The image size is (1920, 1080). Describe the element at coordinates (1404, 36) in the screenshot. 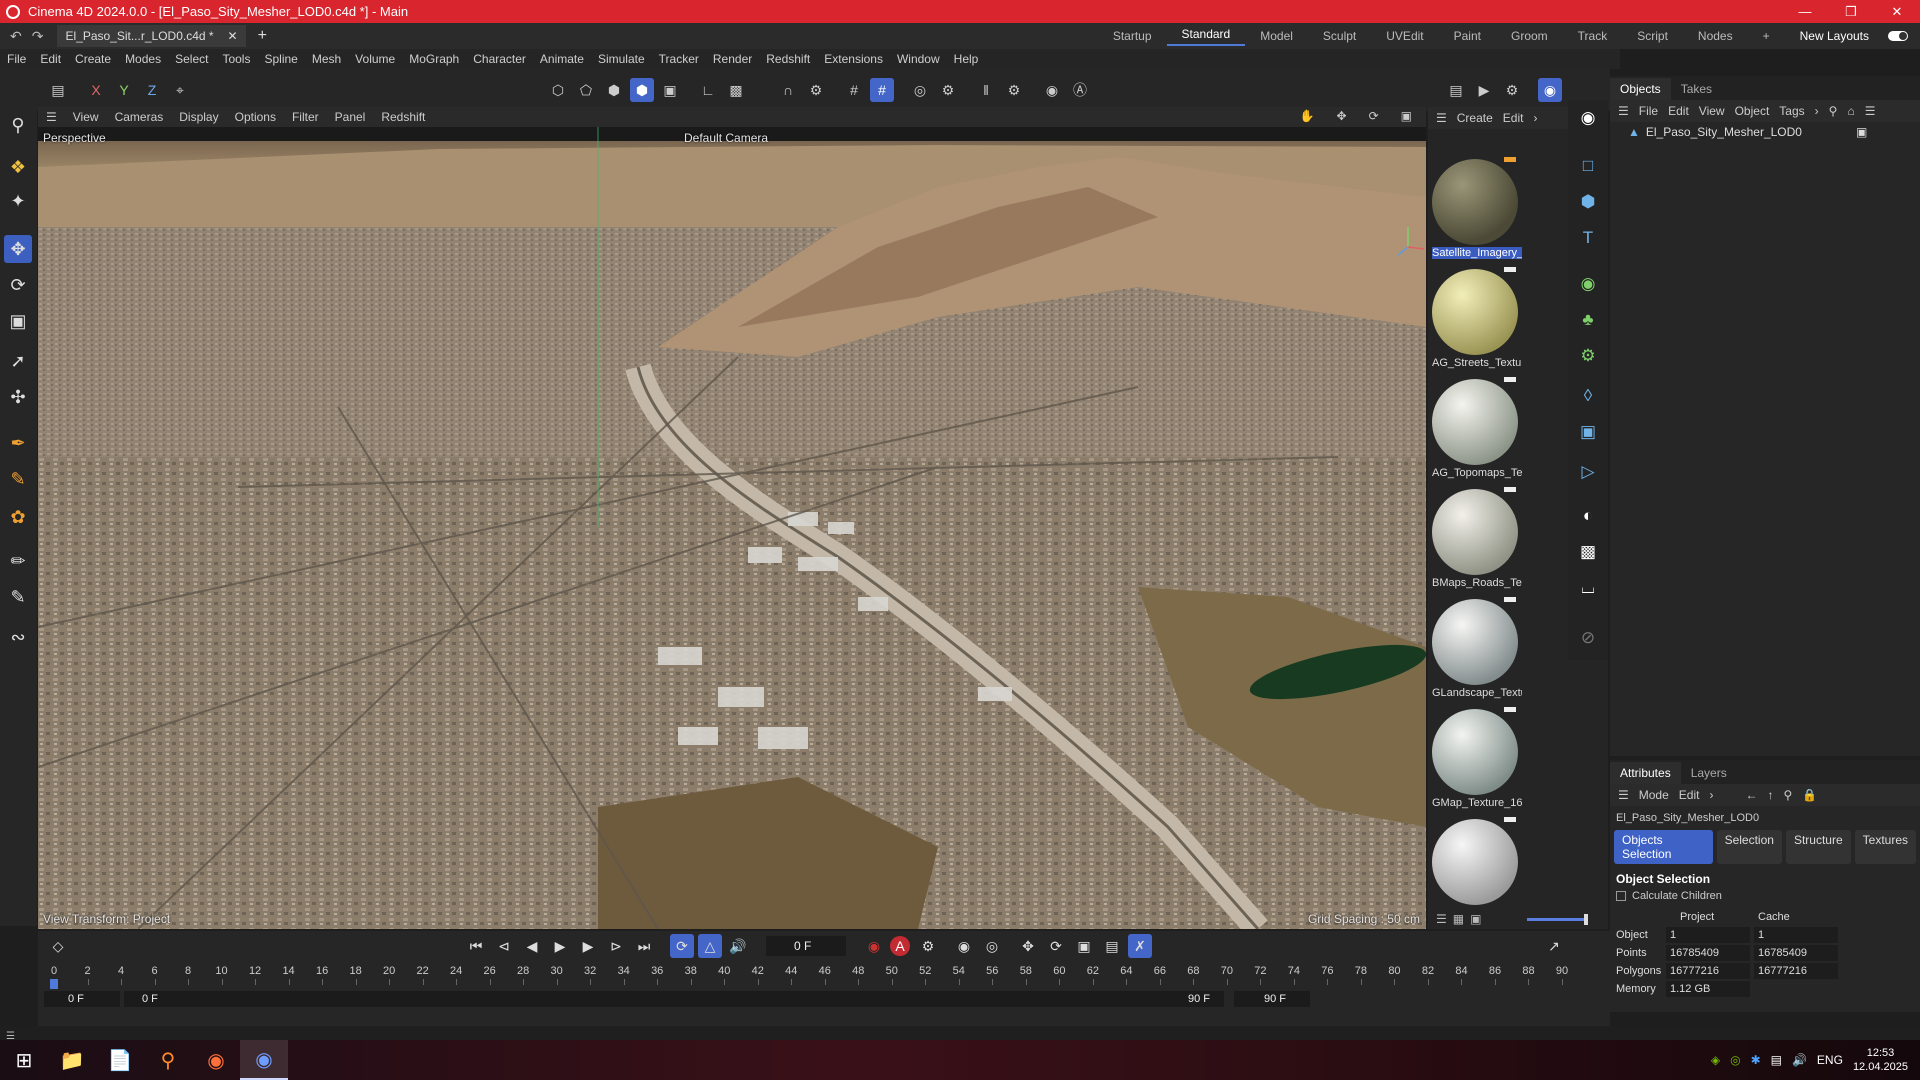

I see `layout-uvedit: UVEdit` at that location.